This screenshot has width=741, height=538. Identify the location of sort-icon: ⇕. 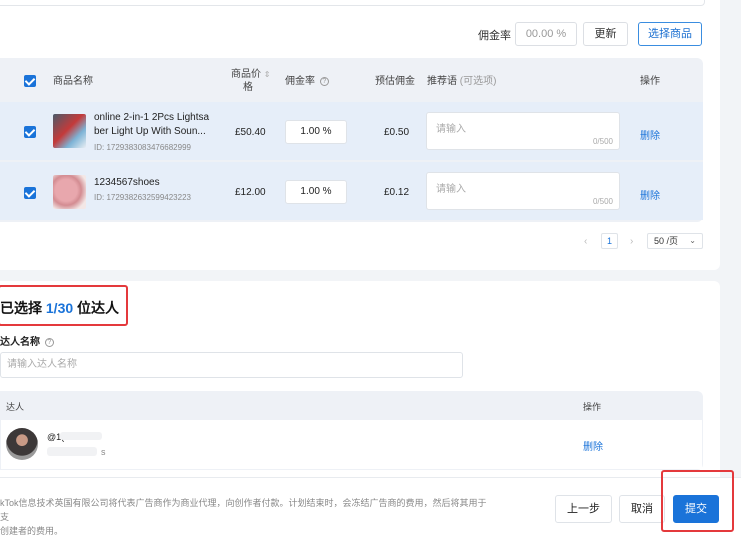
(267, 74).